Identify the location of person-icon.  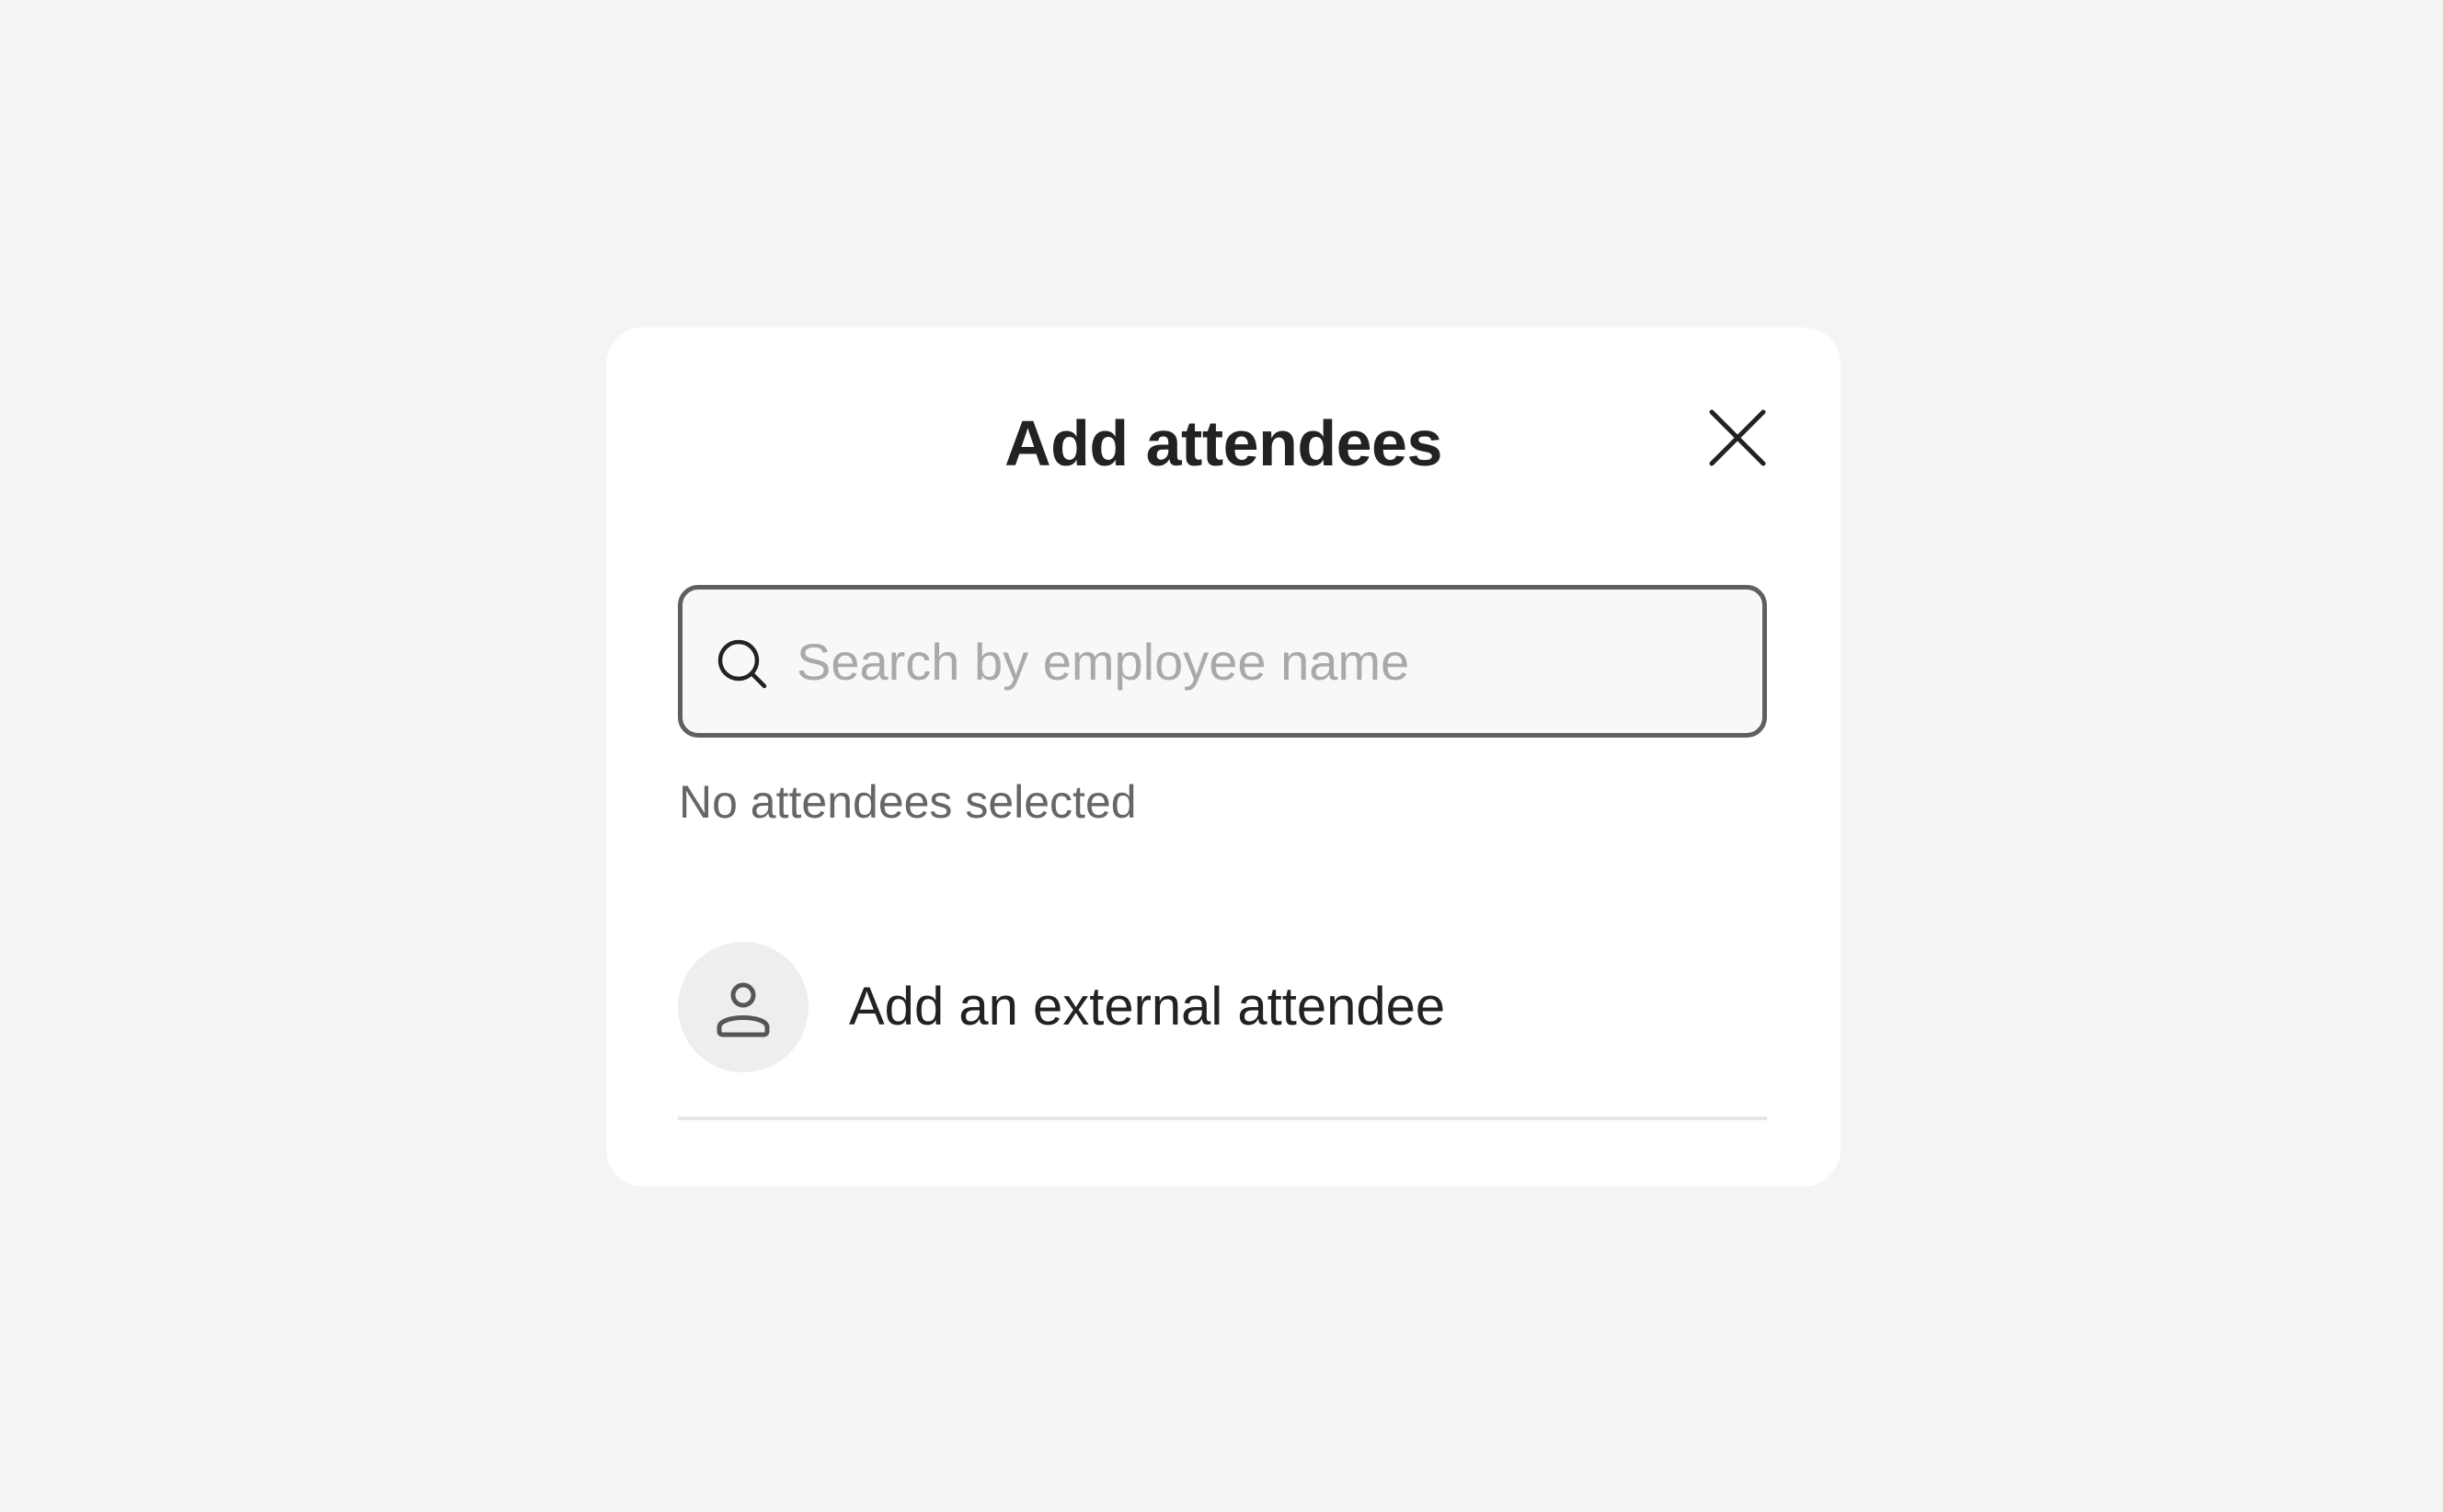
(743, 1009).